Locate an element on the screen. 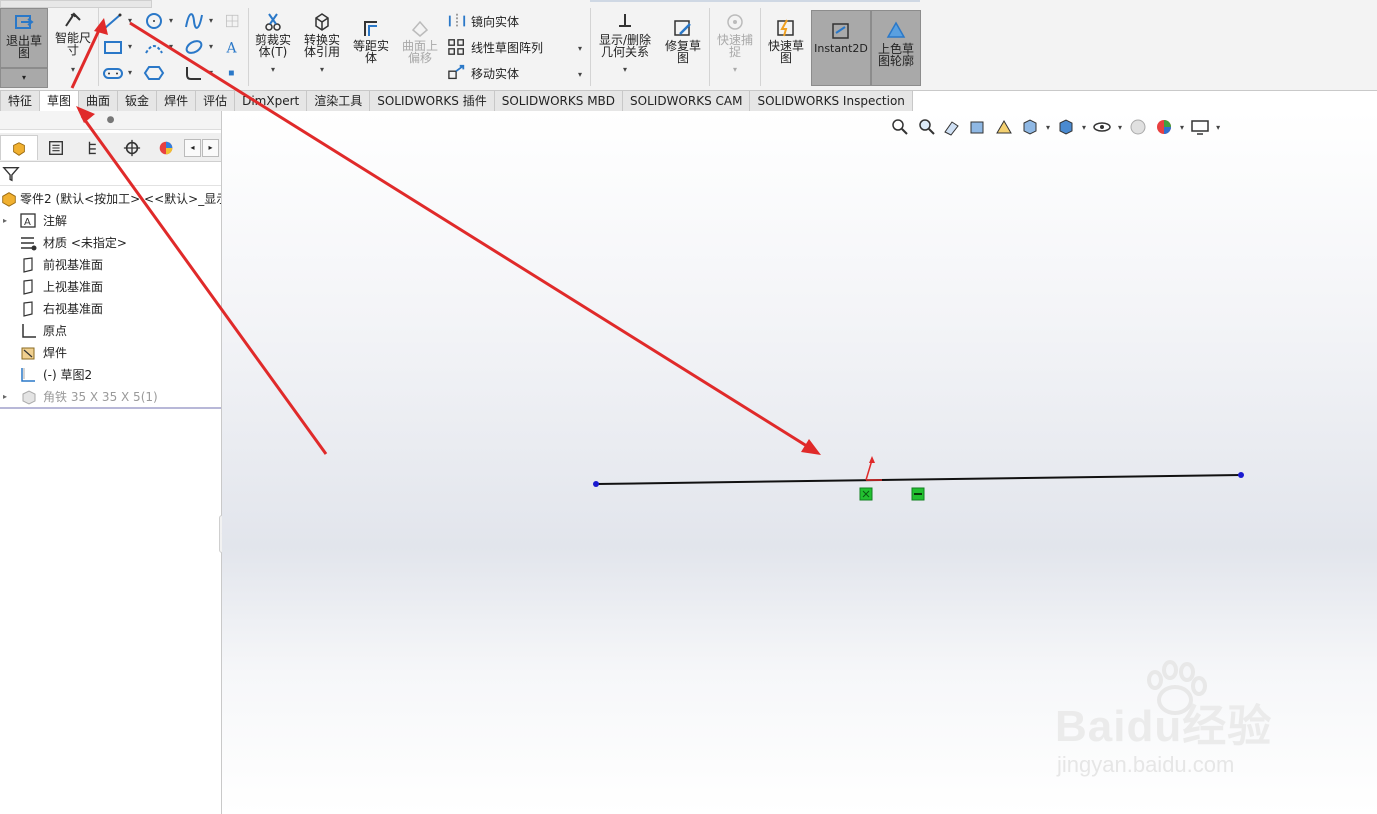 The width and height of the screenshot is (1377, 814). slot-dropdown: ▾ is located at coordinates (130, 72).